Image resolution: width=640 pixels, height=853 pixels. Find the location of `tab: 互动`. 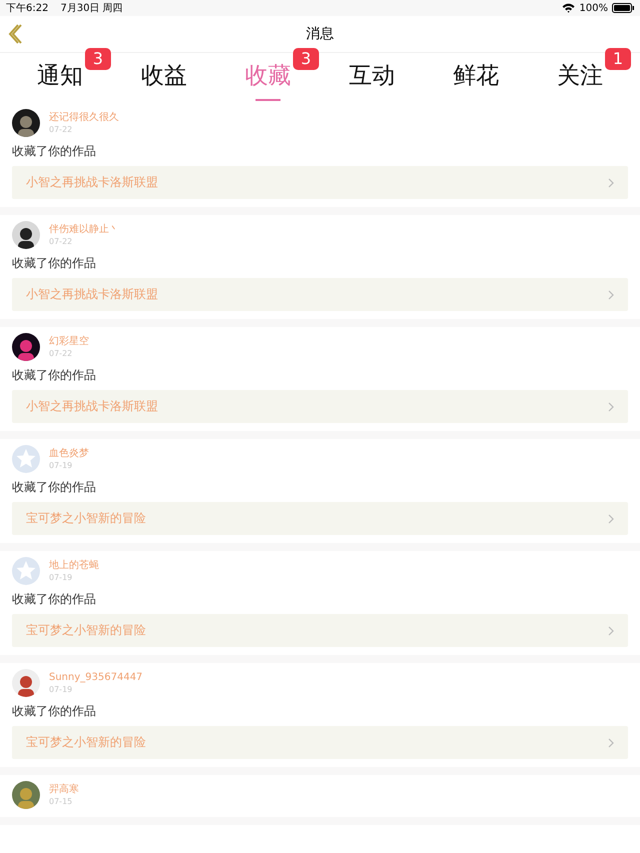

tab: 互动 is located at coordinates (372, 78).